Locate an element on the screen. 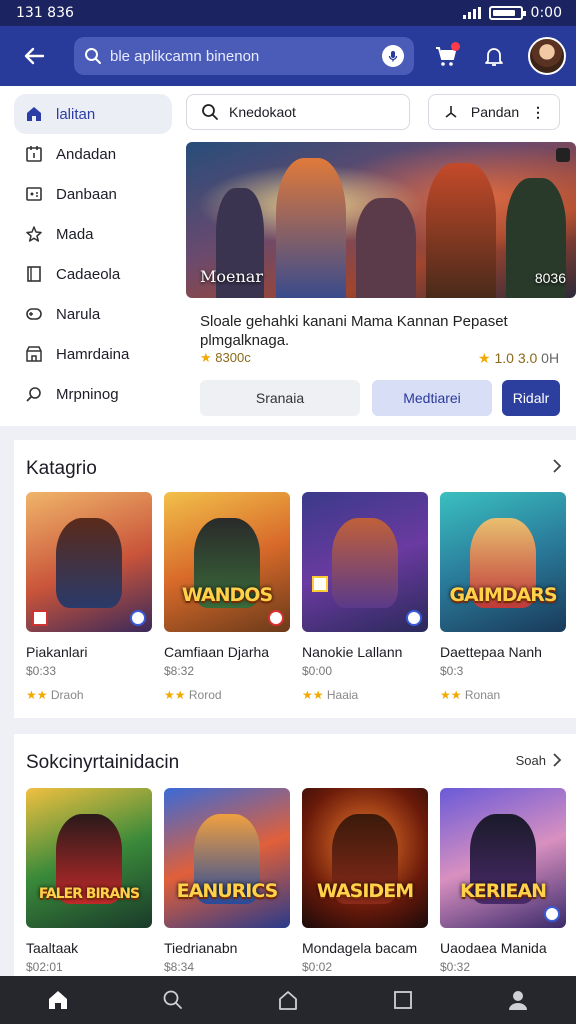  game-character is located at coordinates (365, 563).